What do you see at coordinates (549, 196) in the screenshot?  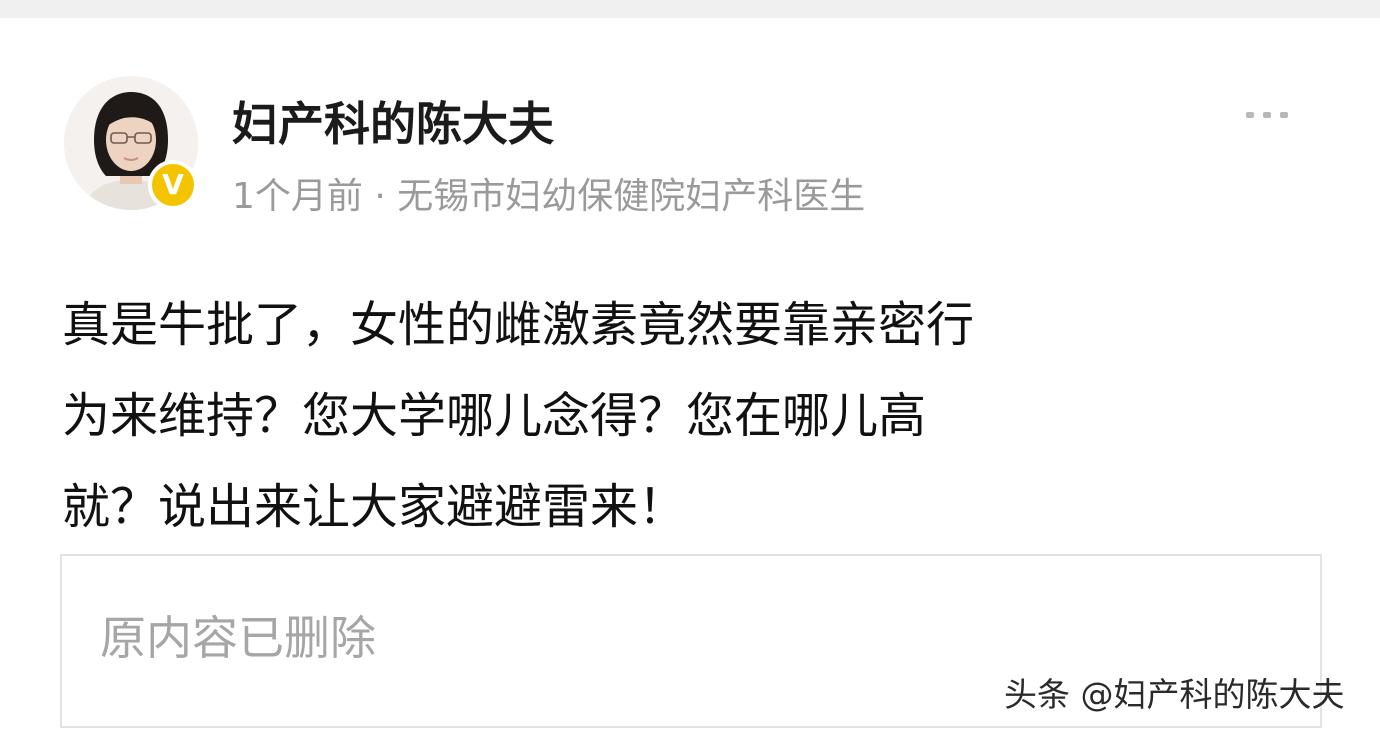 I see `post-meta: 1个月前 · 无锡市妇幼保健院妇产科医生` at bounding box center [549, 196].